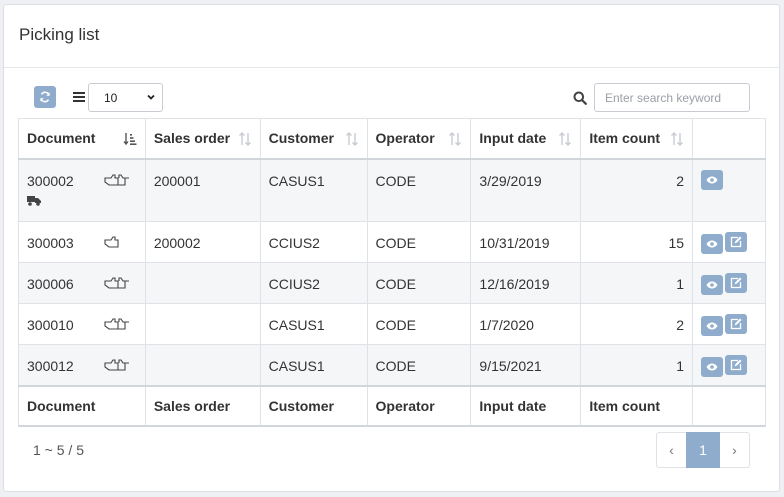 This screenshot has width=784, height=497. I want to click on column-header-operator: Operator, so click(419, 139).